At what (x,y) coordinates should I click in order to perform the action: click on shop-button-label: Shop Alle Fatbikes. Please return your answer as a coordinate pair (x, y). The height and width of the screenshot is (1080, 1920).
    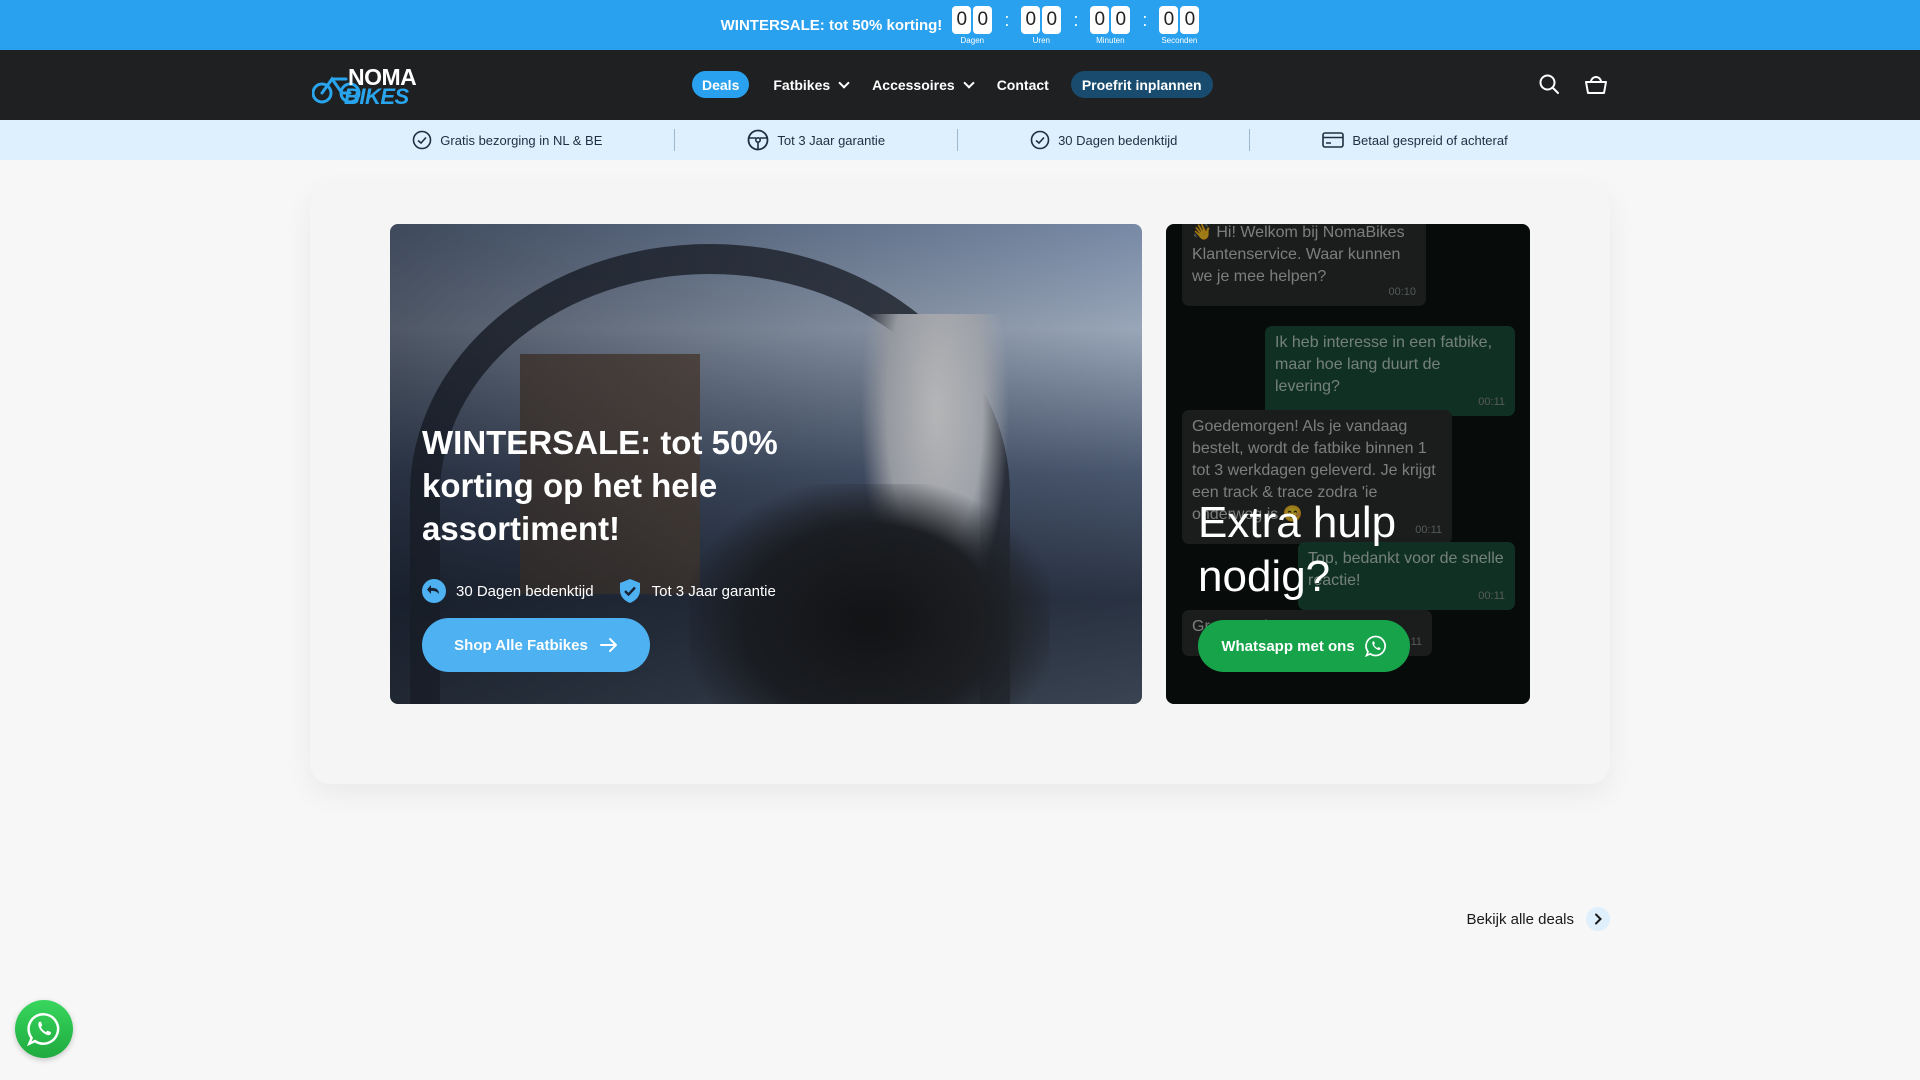
    Looking at the image, I should click on (521, 645).